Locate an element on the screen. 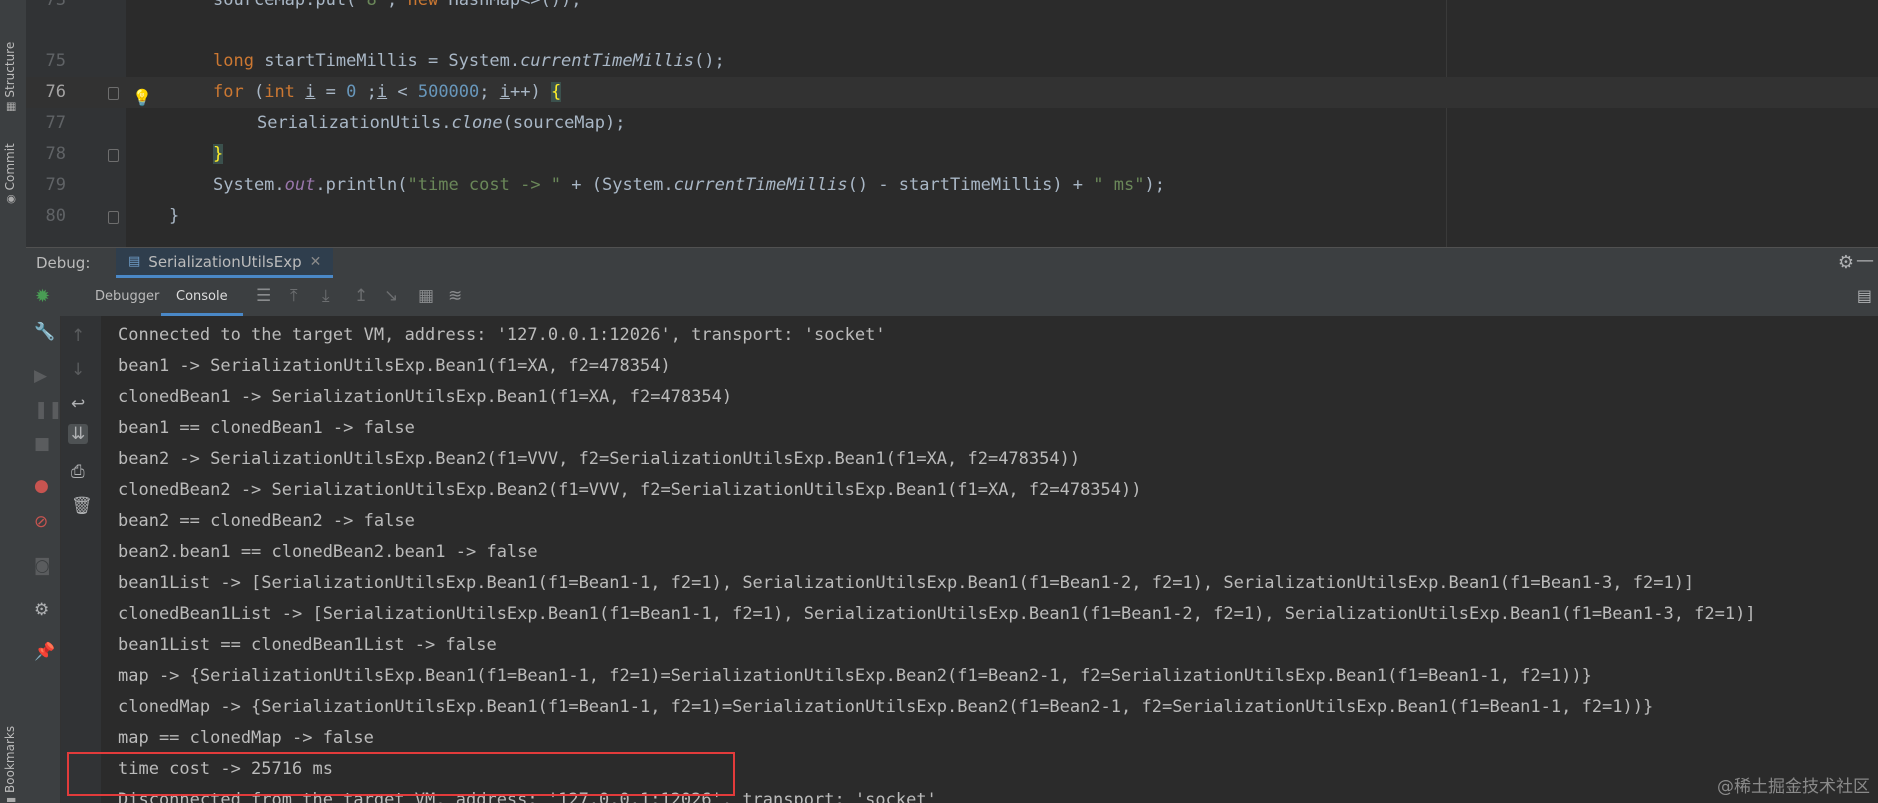 The height and width of the screenshot is (803, 1878). scroll-to-end-icon: ⇊ is located at coordinates (78, 434).